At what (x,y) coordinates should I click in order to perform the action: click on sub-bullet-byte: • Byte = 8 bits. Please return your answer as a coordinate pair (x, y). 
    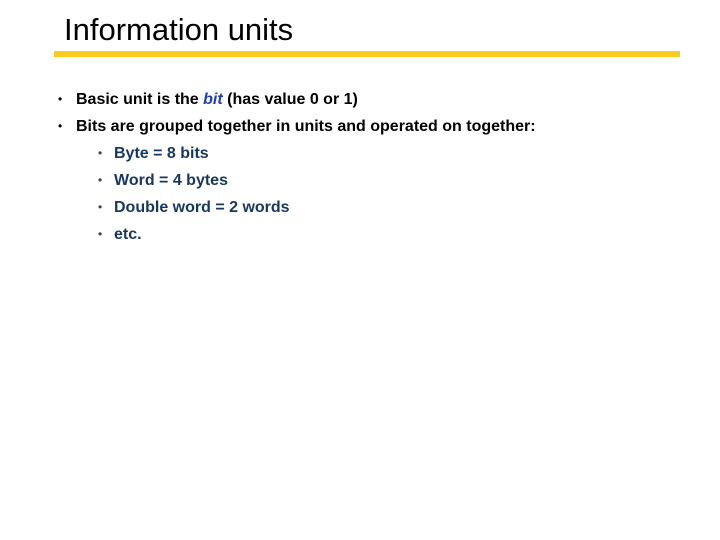
    Looking at the image, I should click on (328, 153).